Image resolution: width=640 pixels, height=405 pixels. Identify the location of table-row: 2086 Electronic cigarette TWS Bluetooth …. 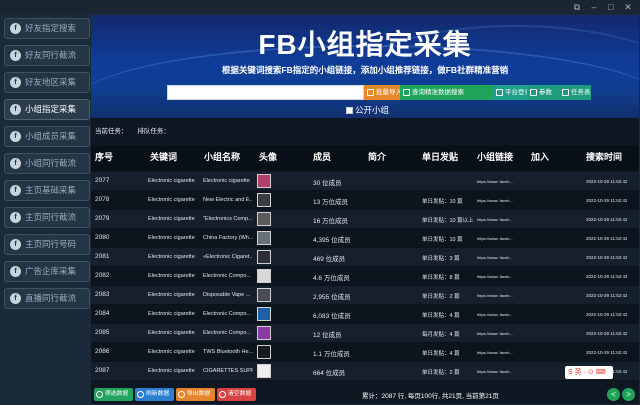
(365, 352).